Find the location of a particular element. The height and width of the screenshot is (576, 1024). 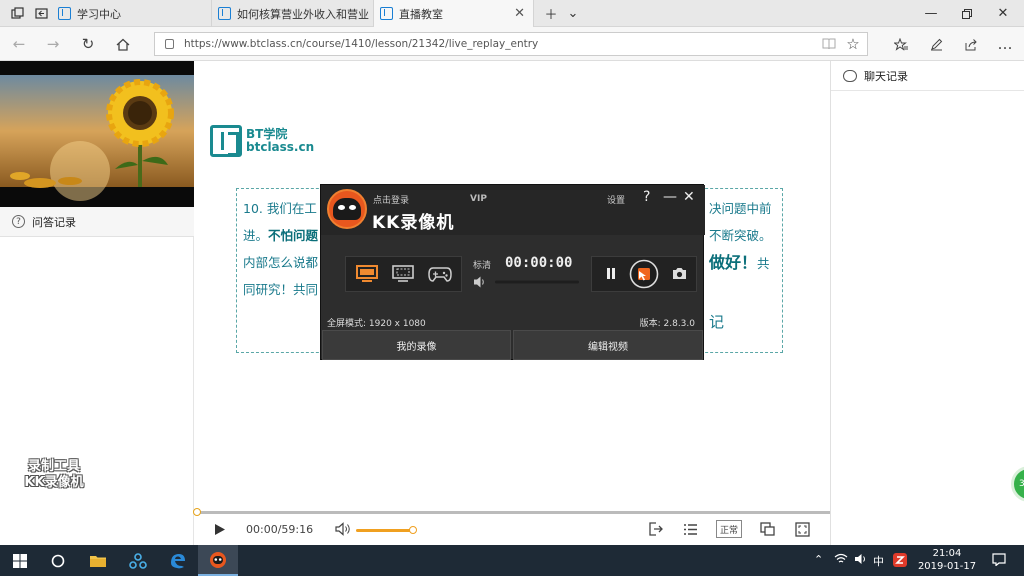

file-explorer-icon is located at coordinates (98, 560).